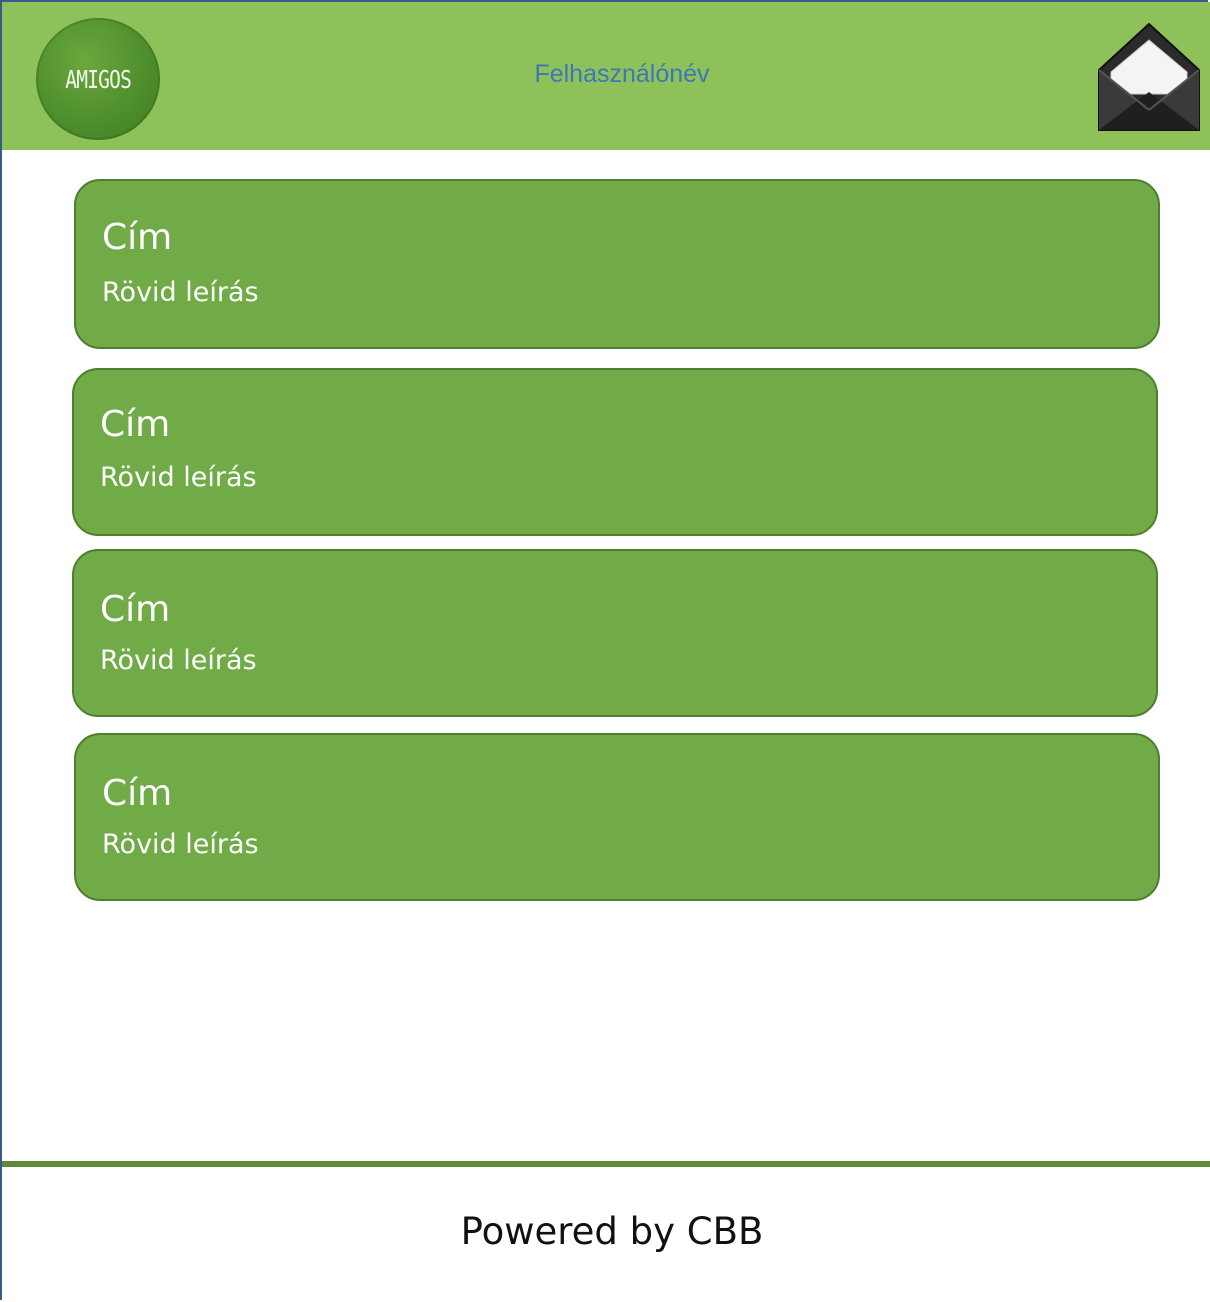 The image size is (1210, 1302). I want to click on username-label: Felhasználónév, so click(606, 74).